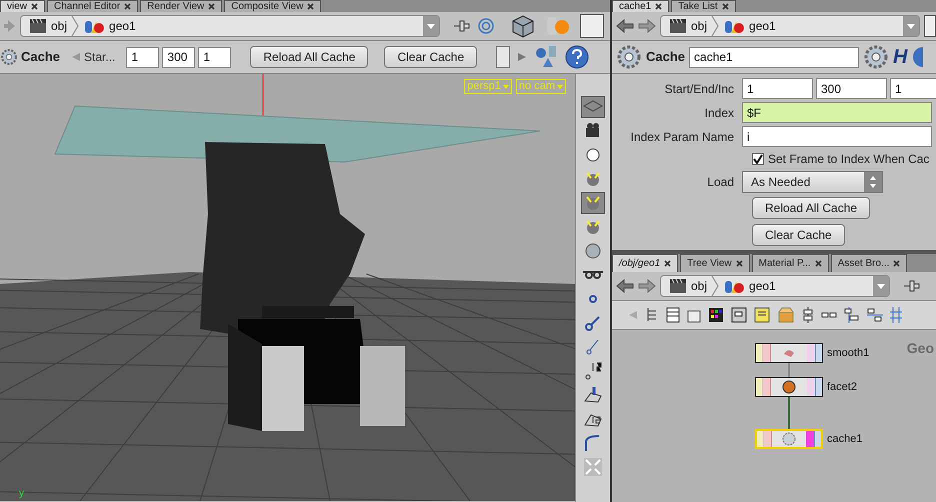 The image size is (936, 502). I want to click on viewport-tool-button, so click(593, 203).